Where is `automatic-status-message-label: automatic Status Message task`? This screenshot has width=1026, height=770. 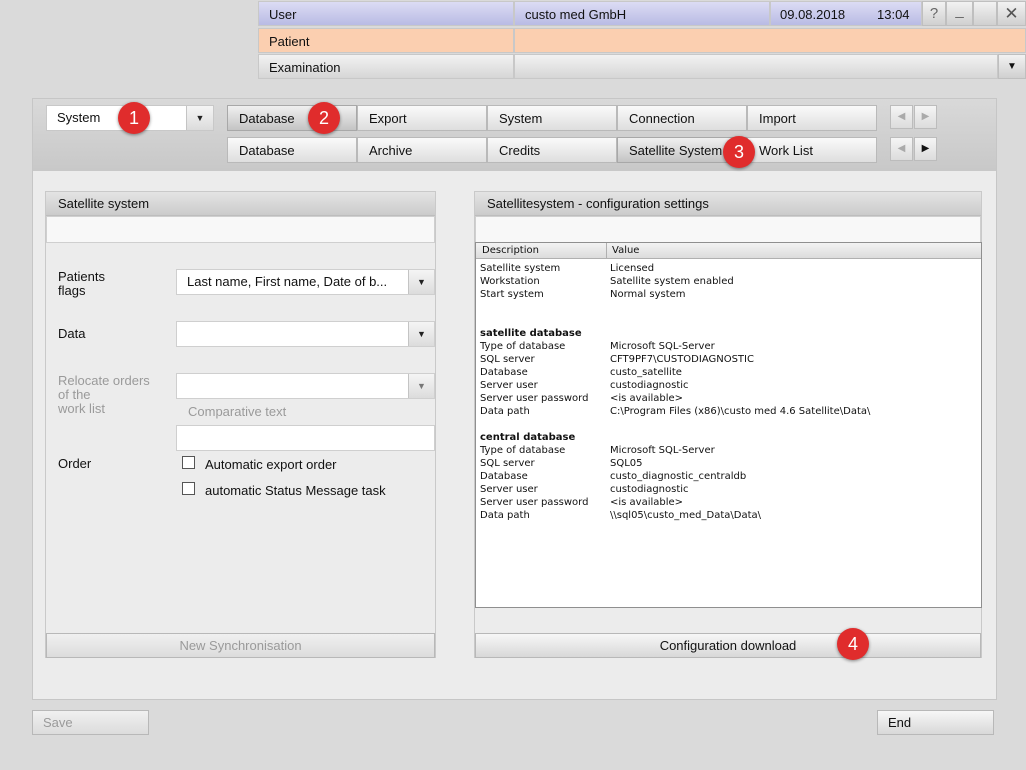 automatic-status-message-label: automatic Status Message task is located at coordinates (295, 491).